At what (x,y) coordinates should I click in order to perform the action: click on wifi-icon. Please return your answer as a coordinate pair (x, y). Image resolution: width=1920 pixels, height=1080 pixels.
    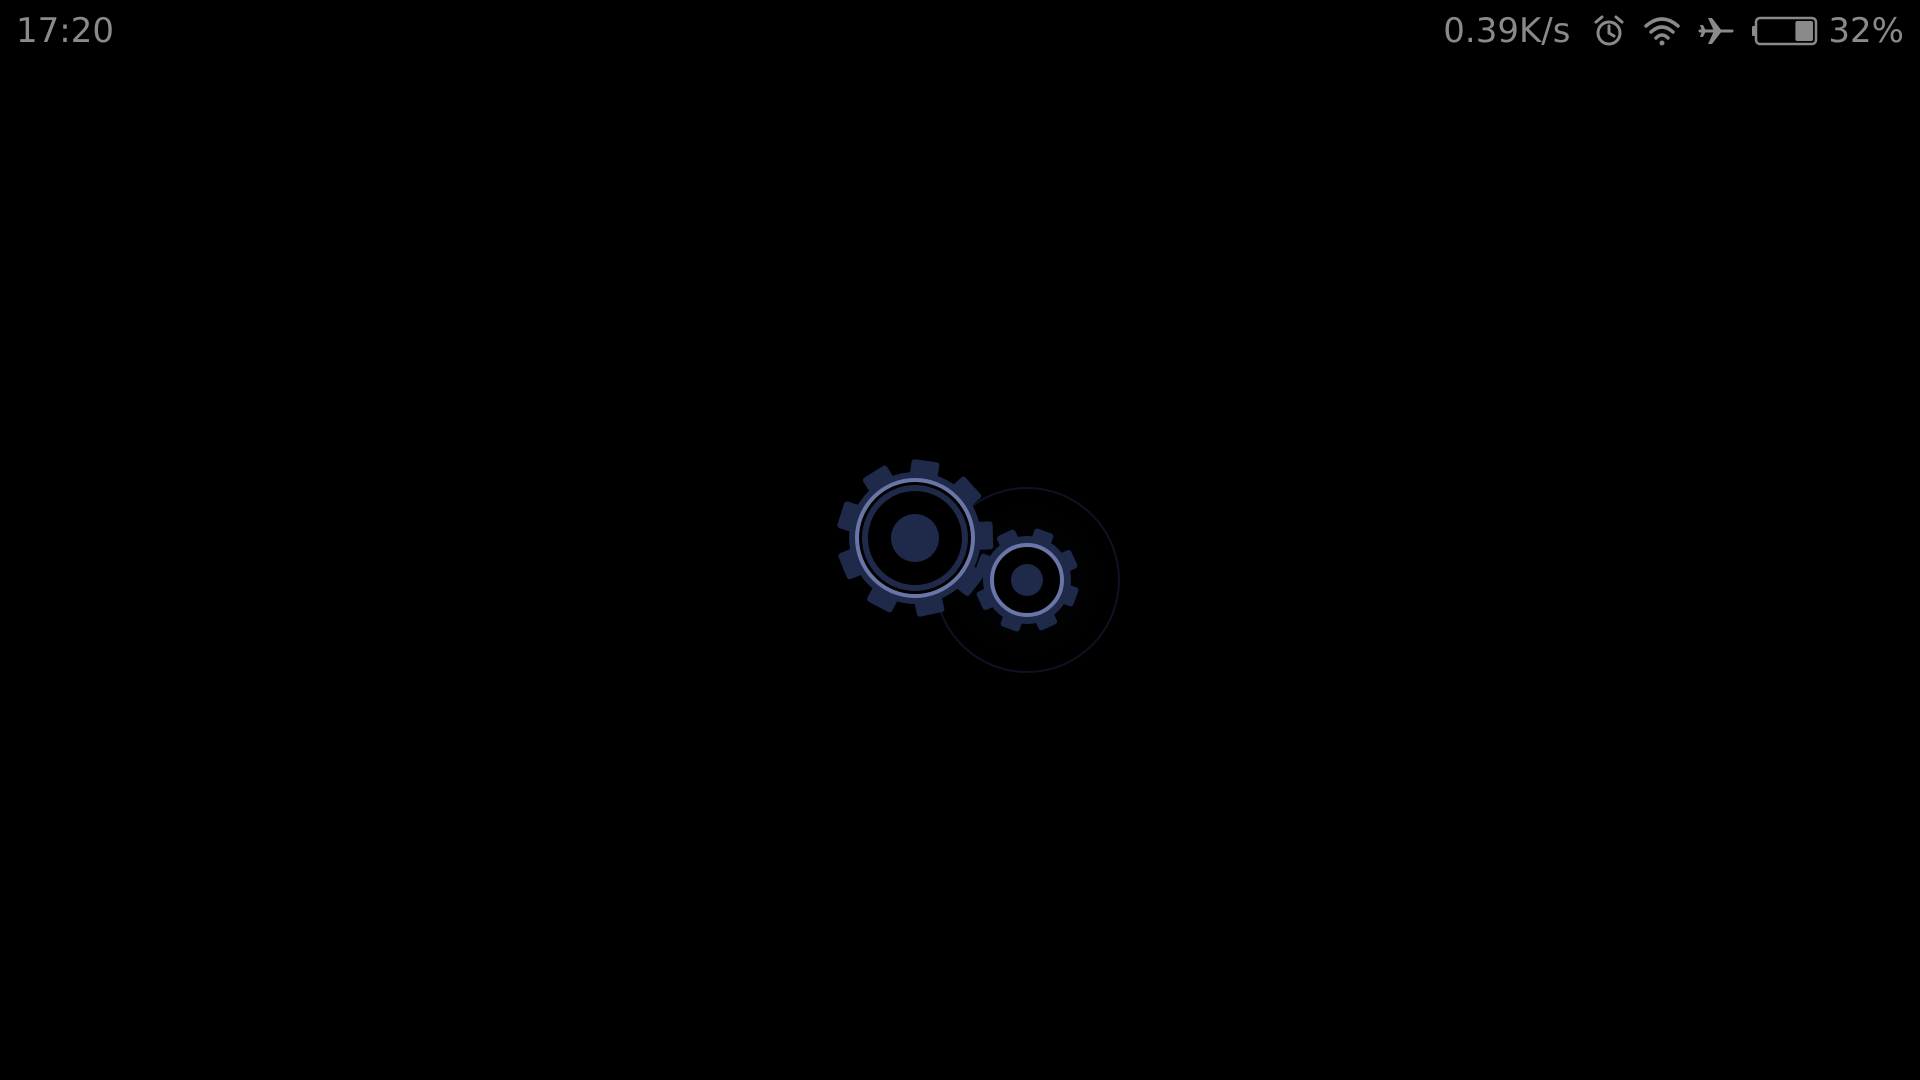
    Looking at the image, I should click on (1662, 31).